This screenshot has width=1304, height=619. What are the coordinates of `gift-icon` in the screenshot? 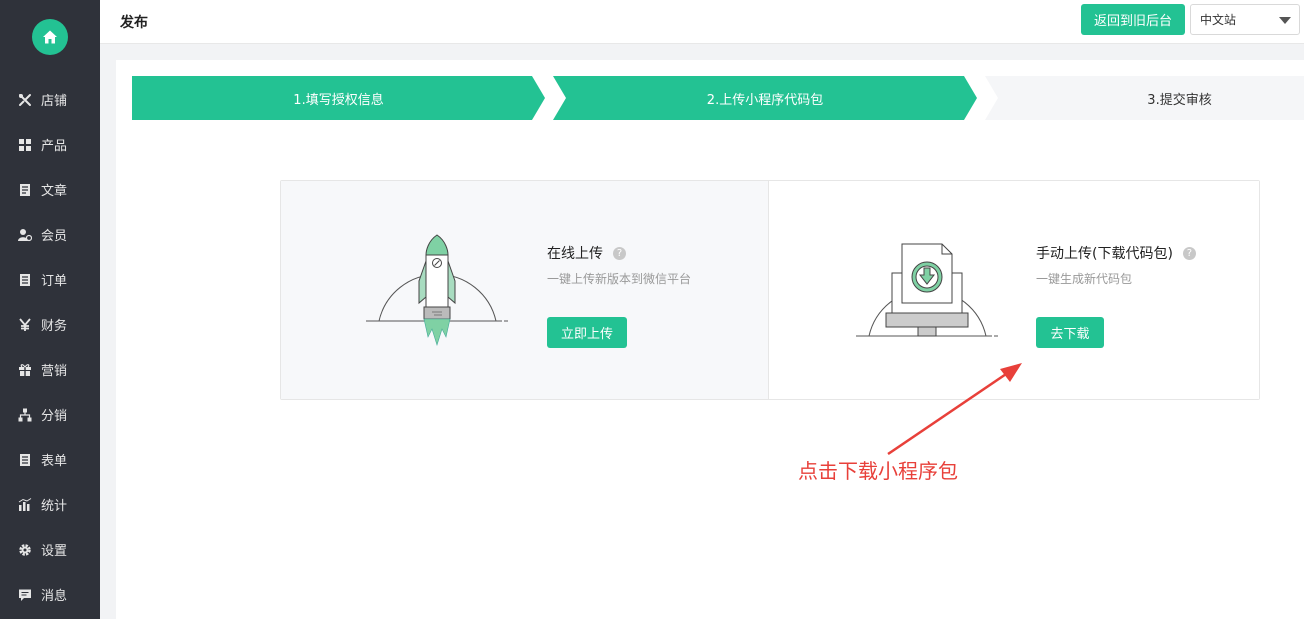 It's located at (25, 369).